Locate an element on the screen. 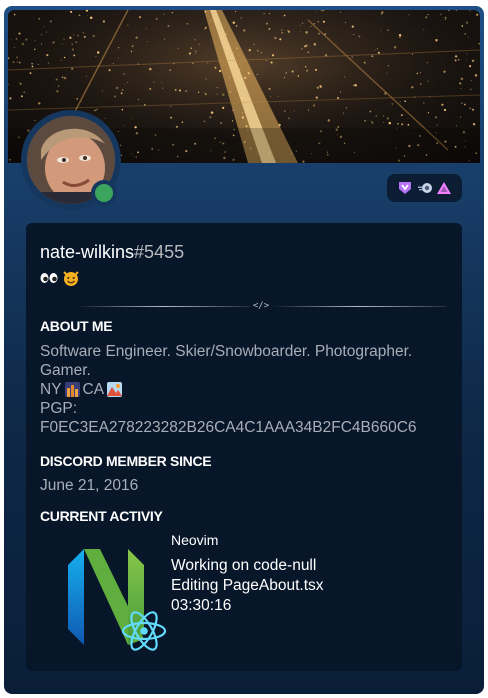 Image resolution: width=488 pixels, height=698 pixels. member-since-date: June 21, 2016 is located at coordinates (89, 485).